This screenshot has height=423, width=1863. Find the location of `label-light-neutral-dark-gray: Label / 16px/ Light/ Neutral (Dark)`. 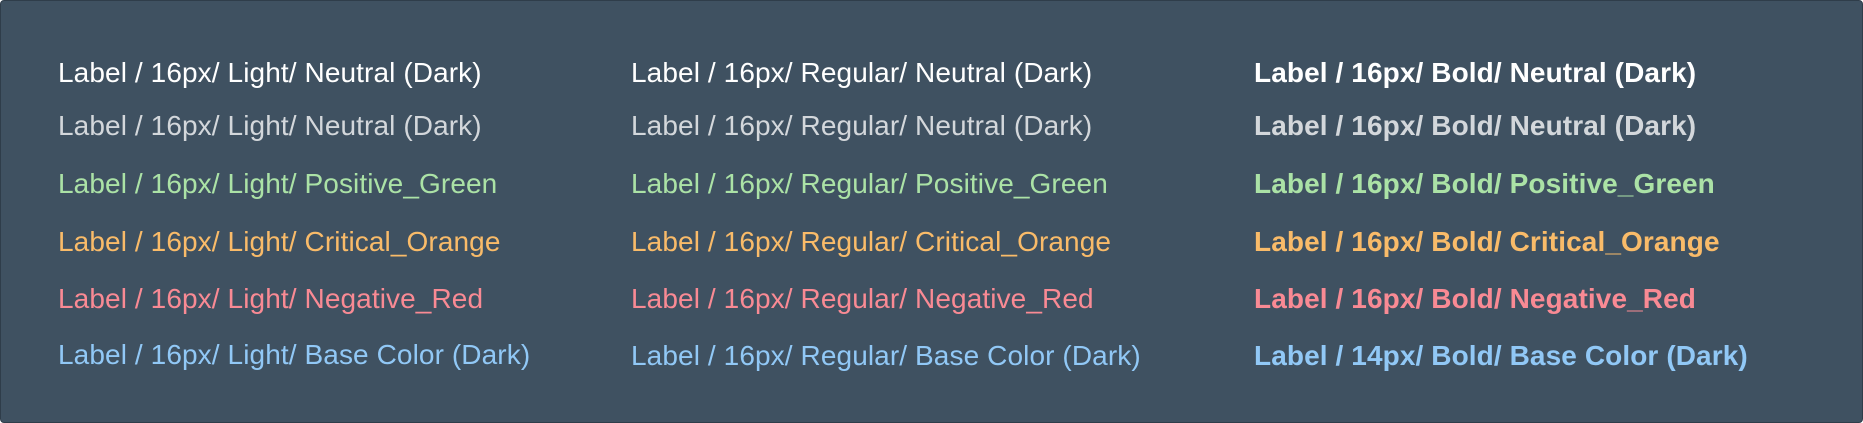

label-light-neutral-dark-gray: Label / 16px/ Light/ Neutral (Dark) is located at coordinates (270, 125).